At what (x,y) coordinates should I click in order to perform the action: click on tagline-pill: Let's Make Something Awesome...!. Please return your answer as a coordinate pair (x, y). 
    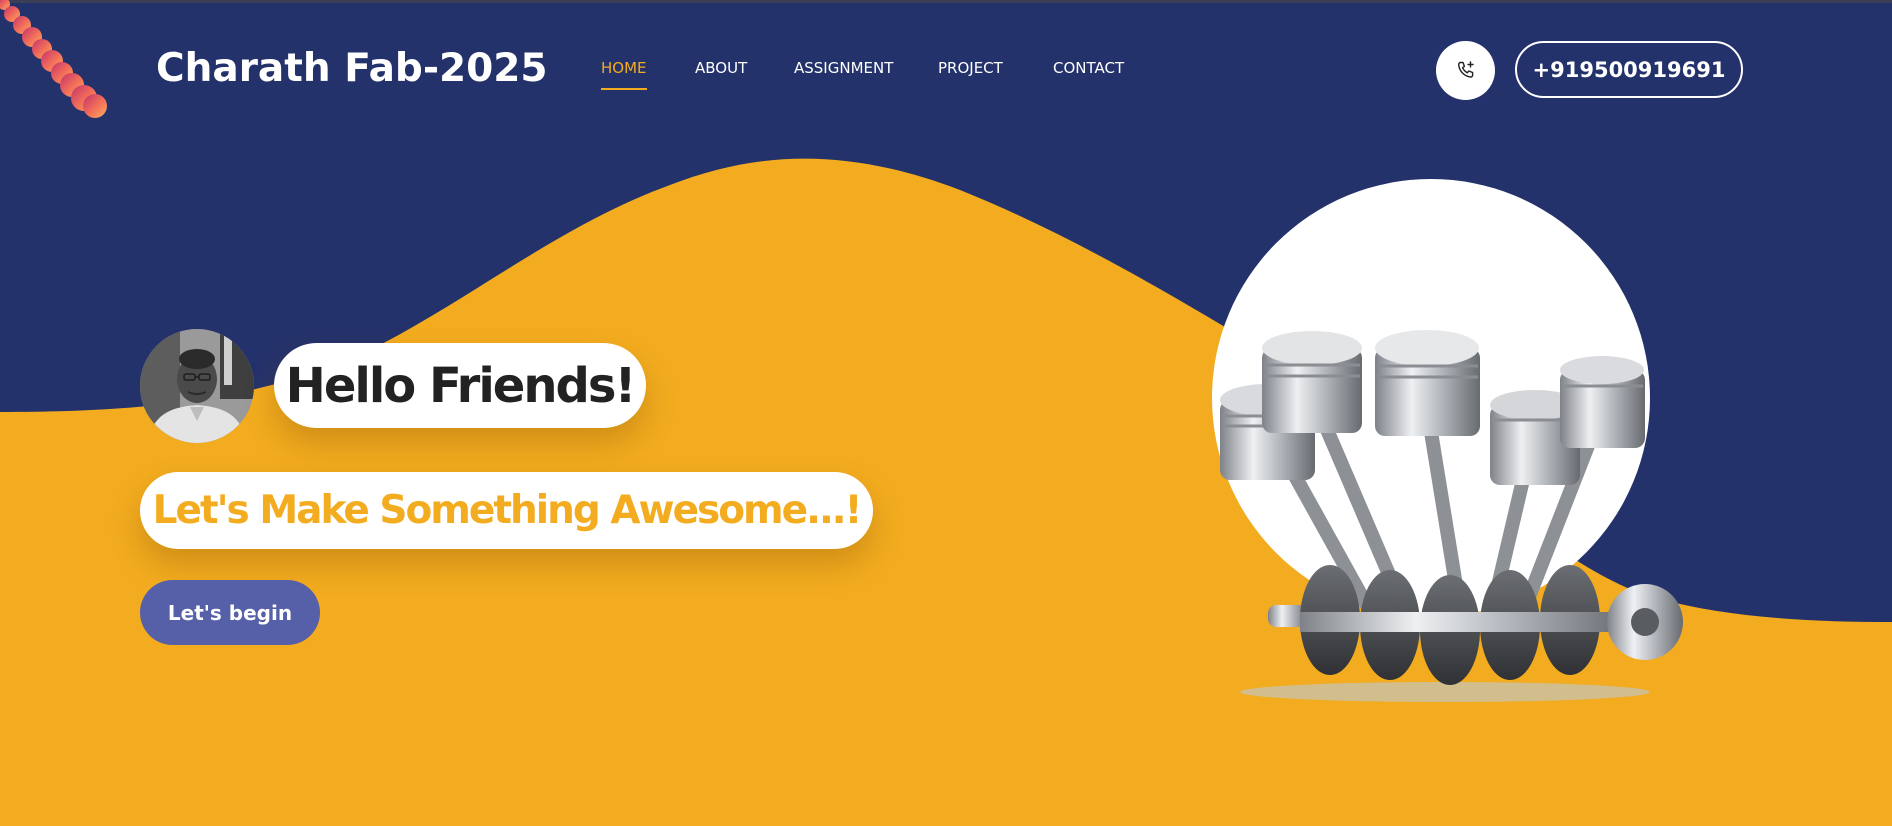
    Looking at the image, I should click on (506, 510).